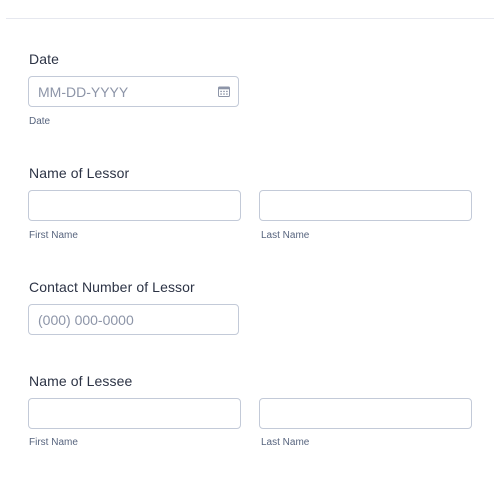  What do you see at coordinates (133, 91) in the screenshot?
I see `date-input` at bounding box center [133, 91].